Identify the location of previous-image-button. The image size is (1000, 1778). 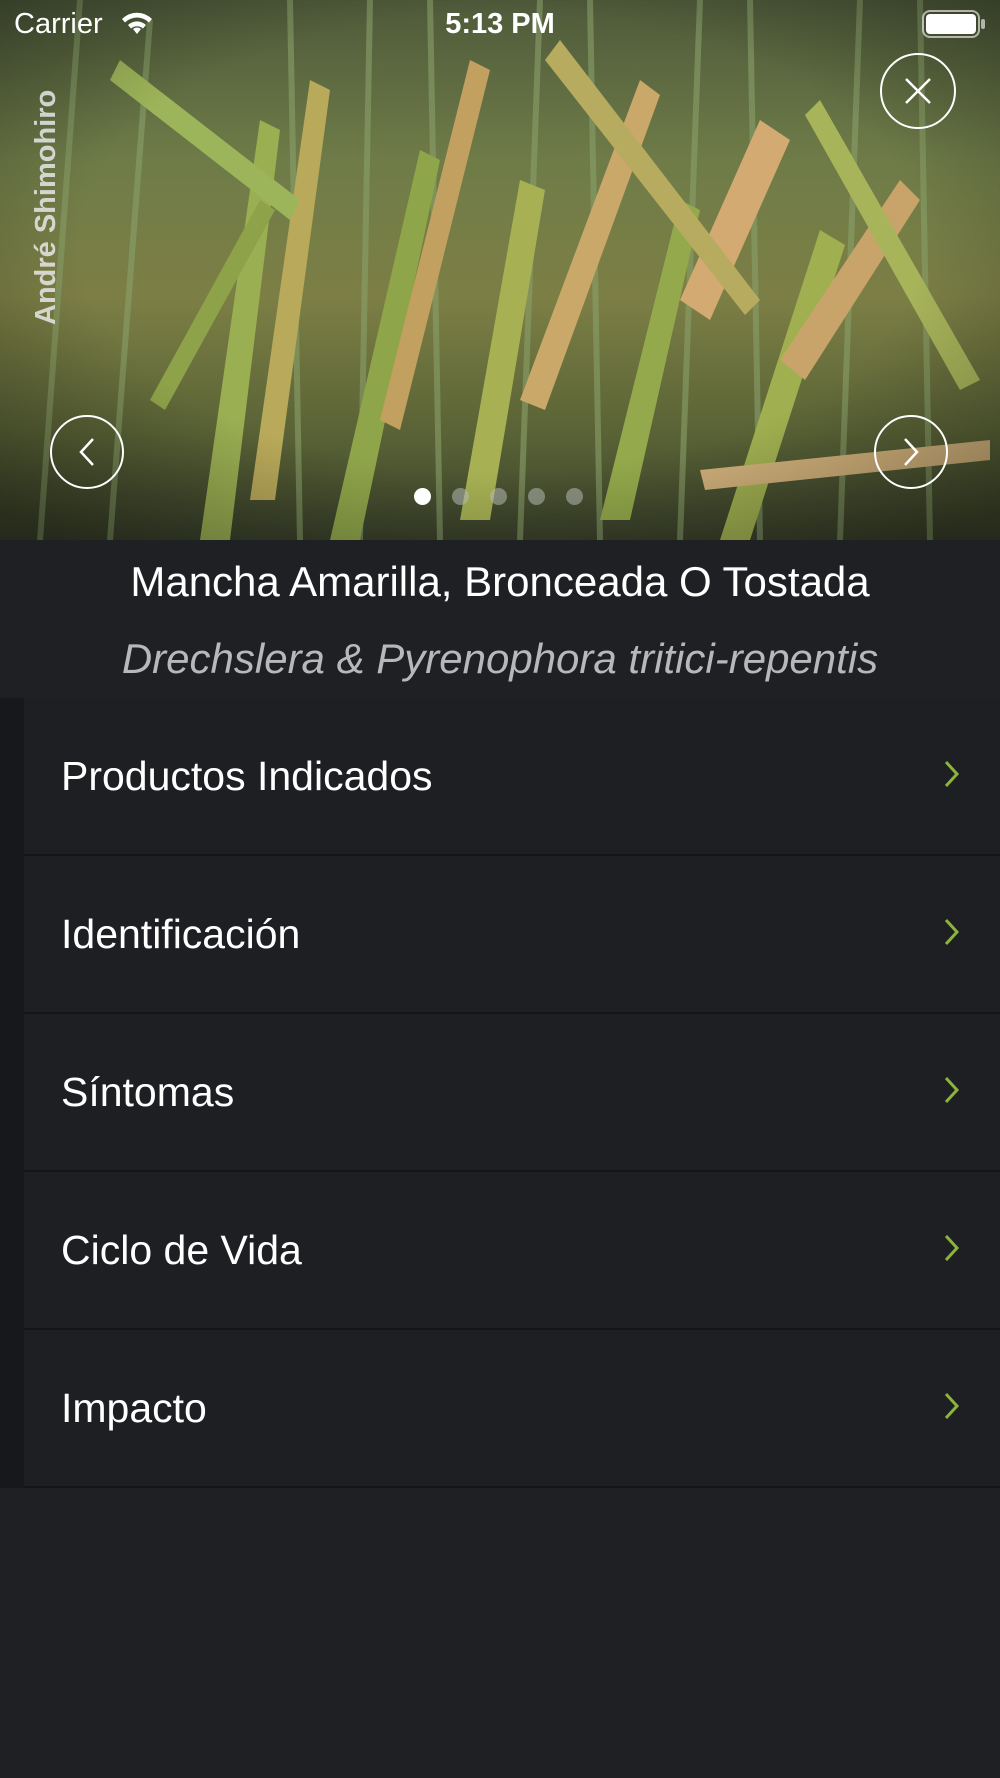
(87, 452).